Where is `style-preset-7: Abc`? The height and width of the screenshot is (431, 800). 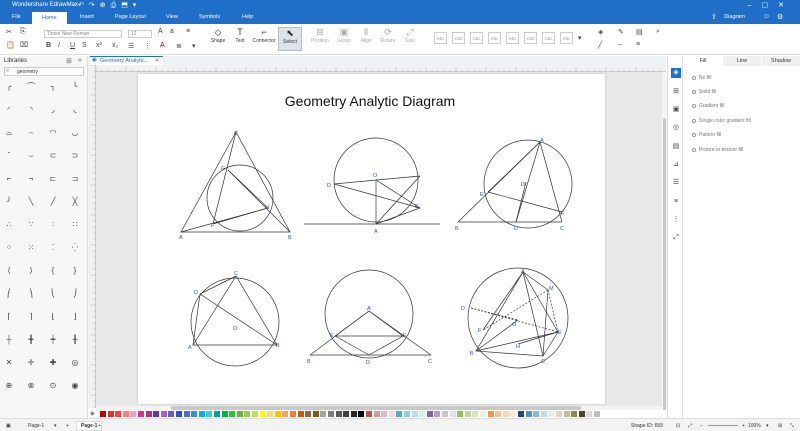
style-preset-7: Abc is located at coordinates (548, 38).